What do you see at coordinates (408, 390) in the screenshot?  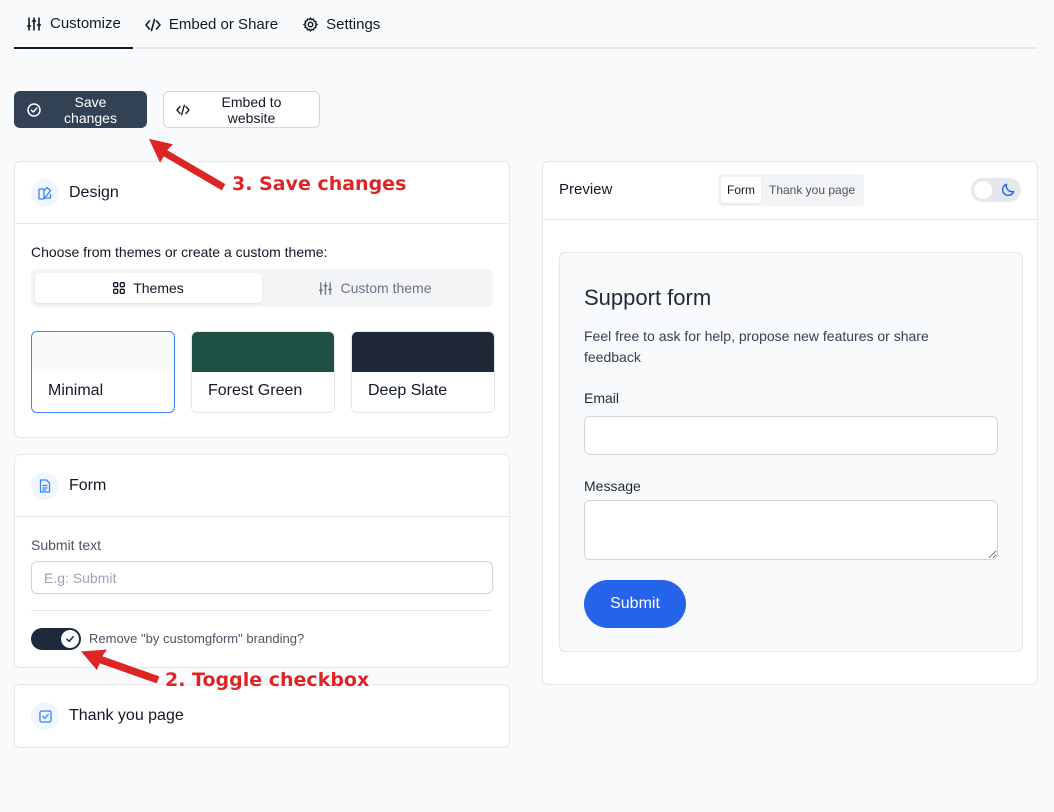 I see `theme-name: Deep Slate` at bounding box center [408, 390].